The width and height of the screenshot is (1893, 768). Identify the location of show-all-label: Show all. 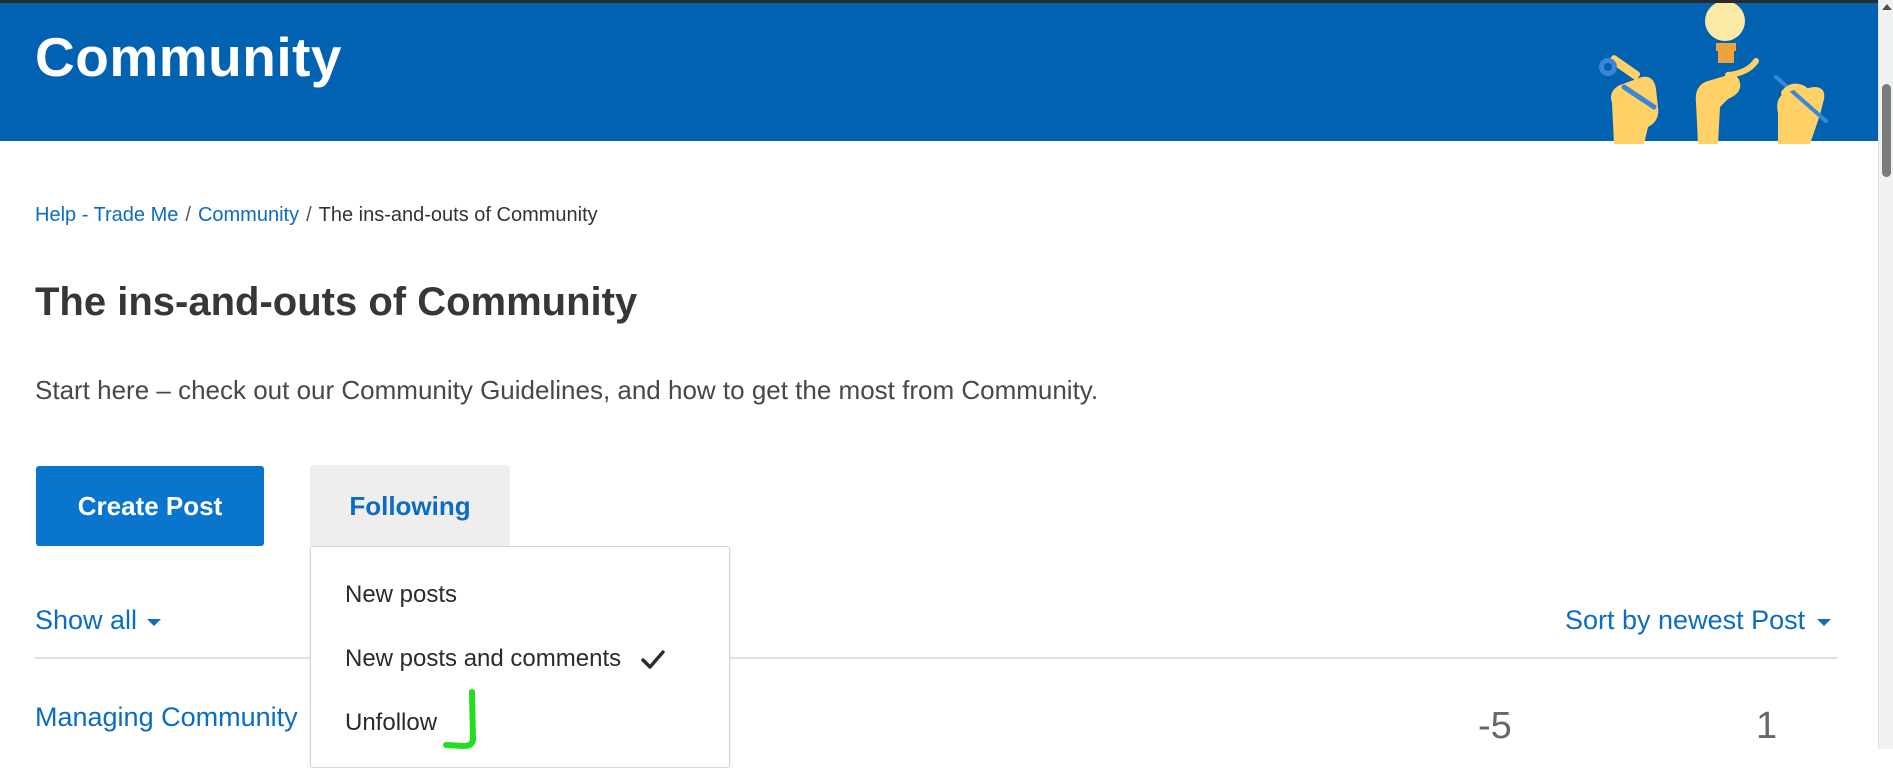
(86, 620).